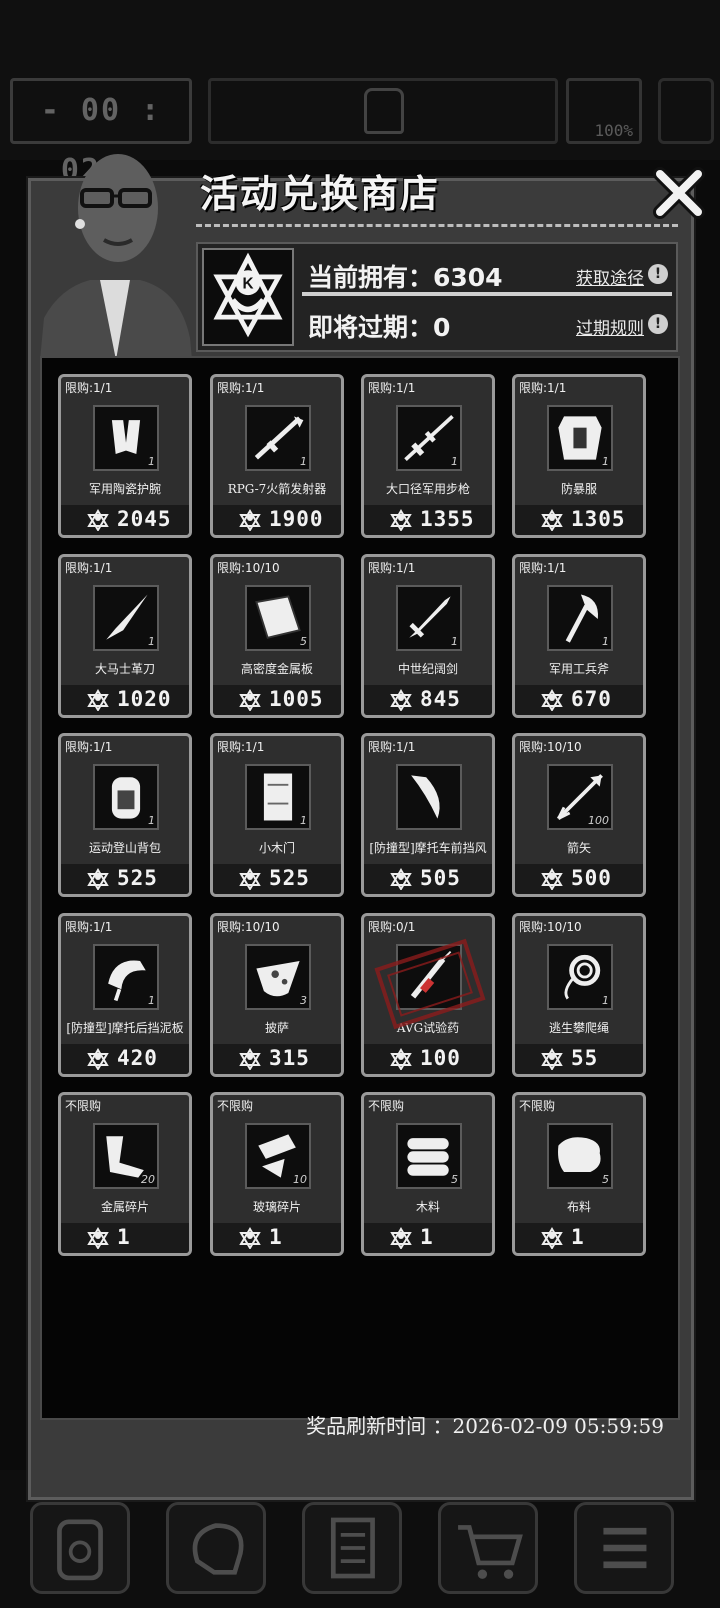 Image resolution: width=720 pixels, height=1608 pixels. What do you see at coordinates (125, 636) in the screenshot?
I see `shop-item-card: 限购:1/1 1 大马士革刀 1020` at bounding box center [125, 636].